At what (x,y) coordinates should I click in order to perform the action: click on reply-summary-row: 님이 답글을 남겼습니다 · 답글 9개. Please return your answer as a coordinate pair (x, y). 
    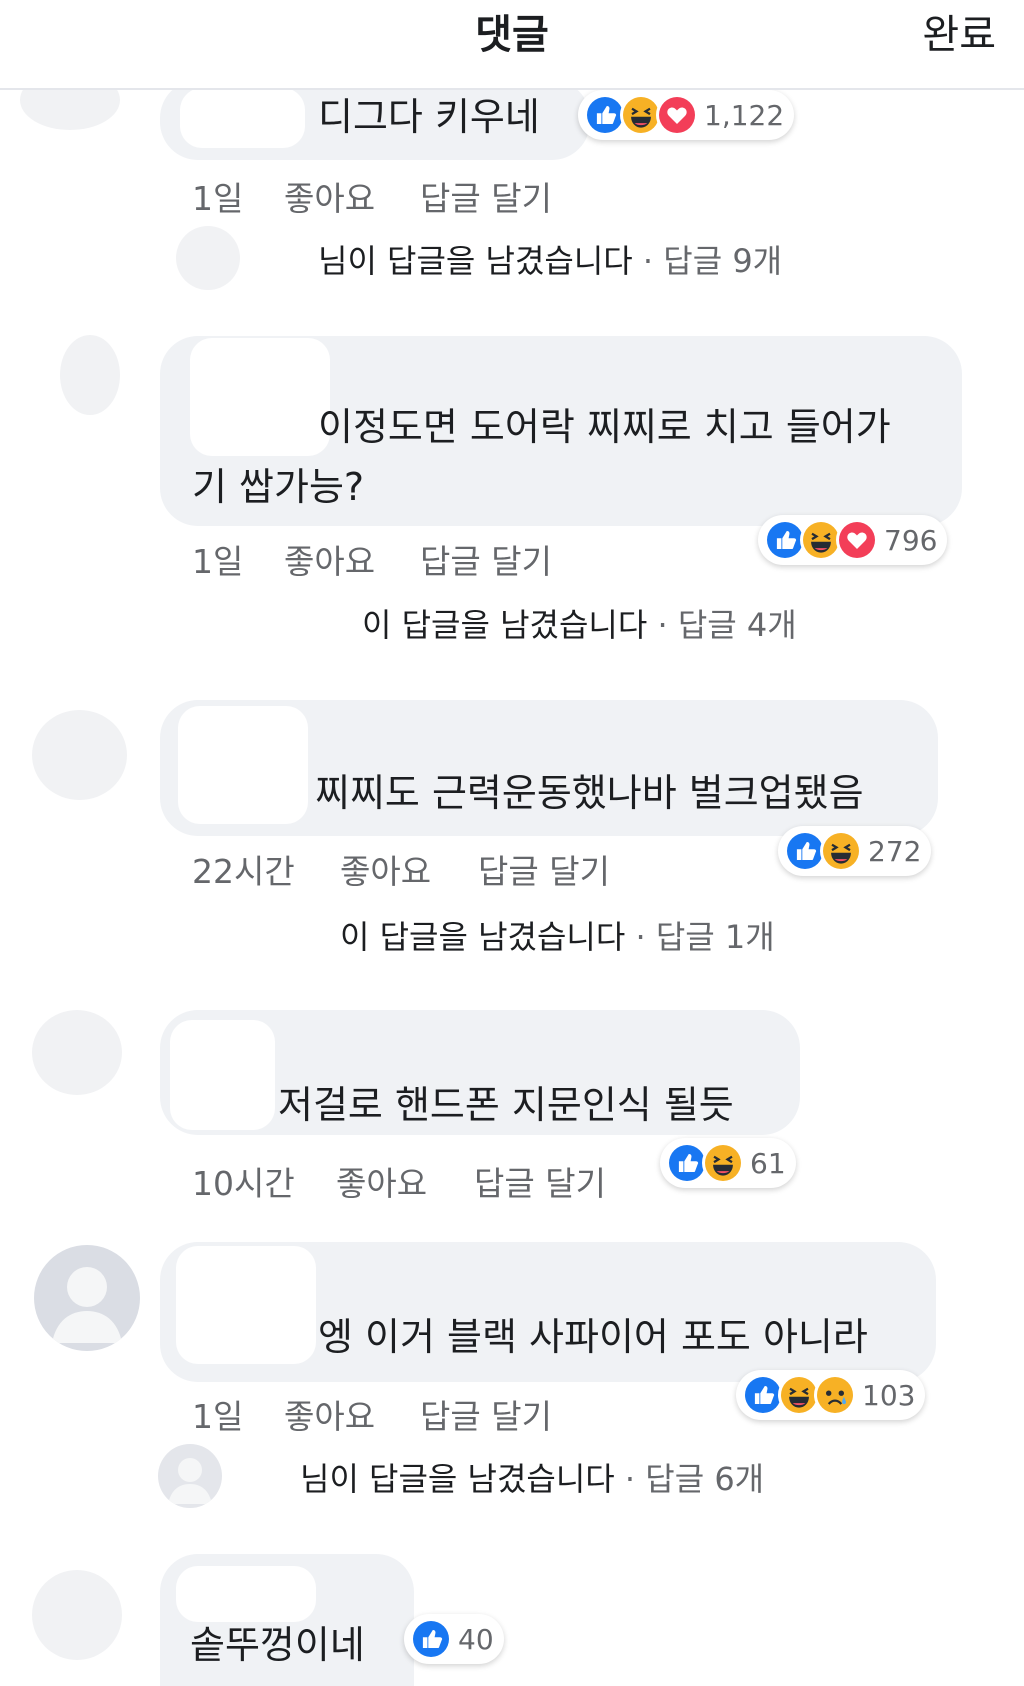
    Looking at the image, I should click on (550, 259).